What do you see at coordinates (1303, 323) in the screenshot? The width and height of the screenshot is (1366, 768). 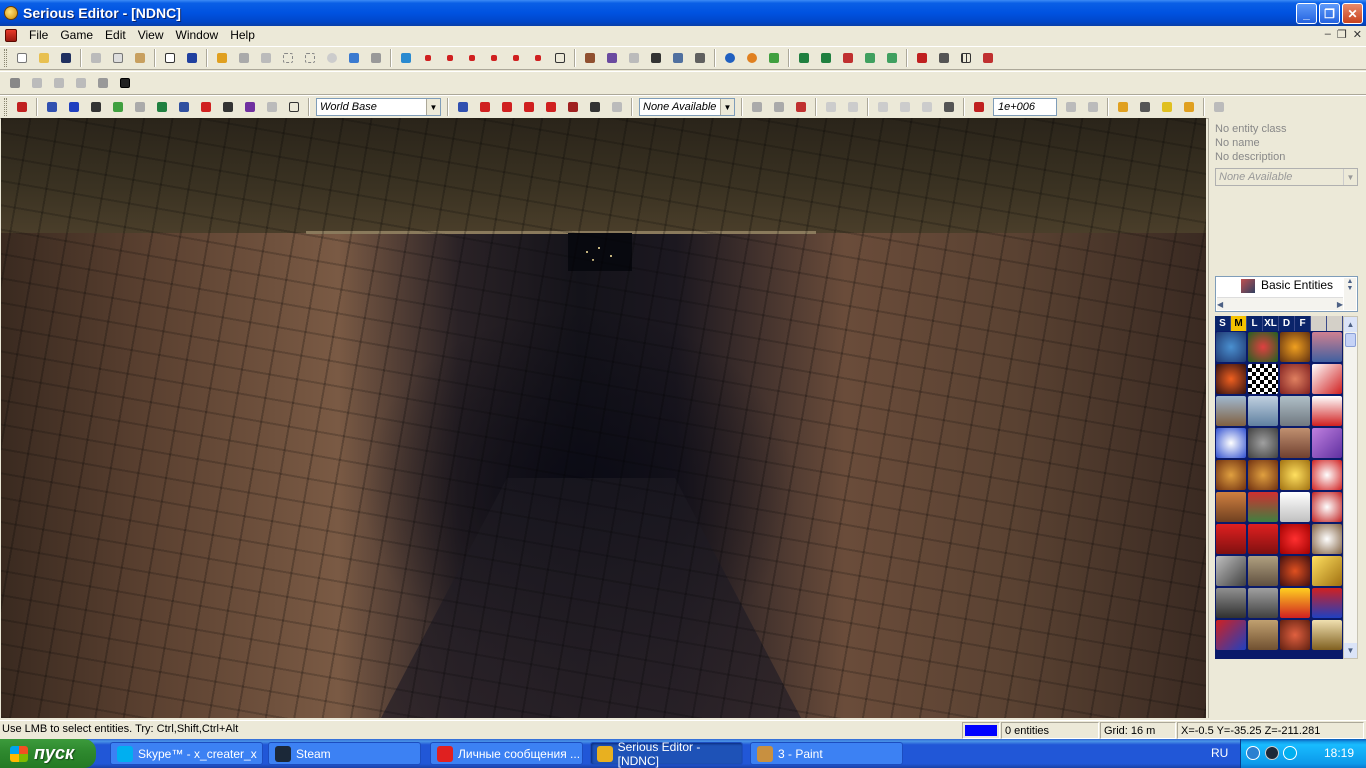 I see `tab-f: F` at bounding box center [1303, 323].